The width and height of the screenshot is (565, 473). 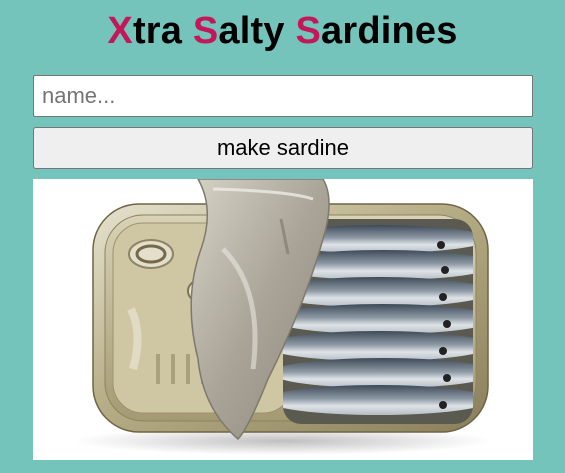 What do you see at coordinates (205, 31) in the screenshot?
I see `title-letter-s1: S` at bounding box center [205, 31].